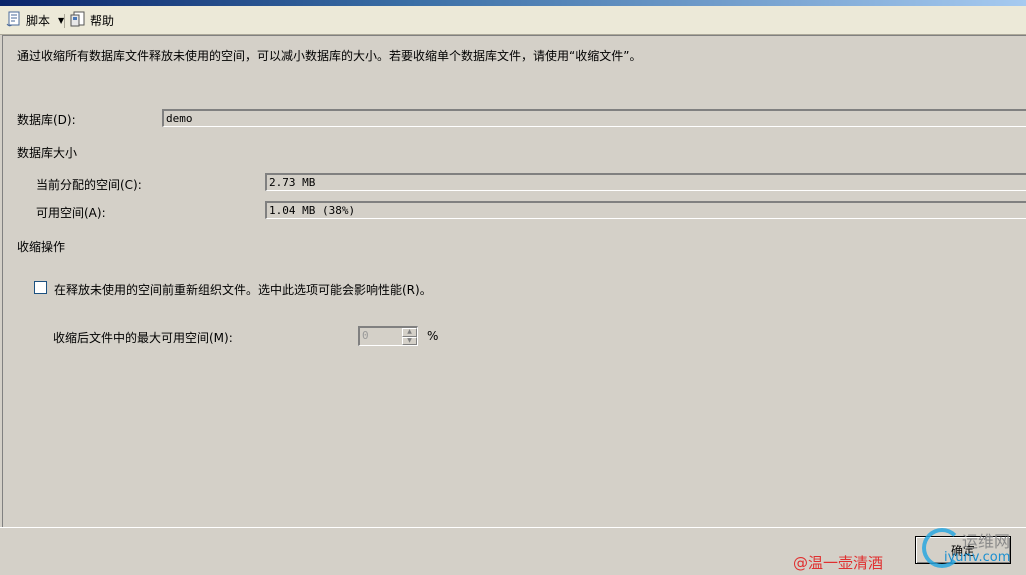 The width and height of the screenshot is (1026, 575). I want to click on db-size-section-title: 数据库大小, so click(47, 153).